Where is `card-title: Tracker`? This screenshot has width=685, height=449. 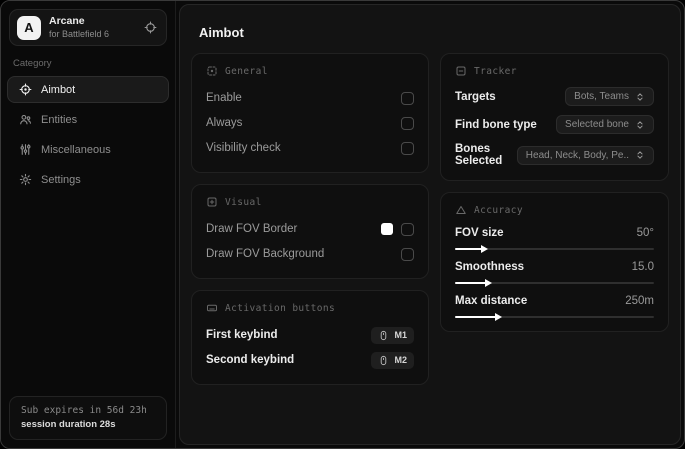 card-title: Tracker is located at coordinates (495, 71).